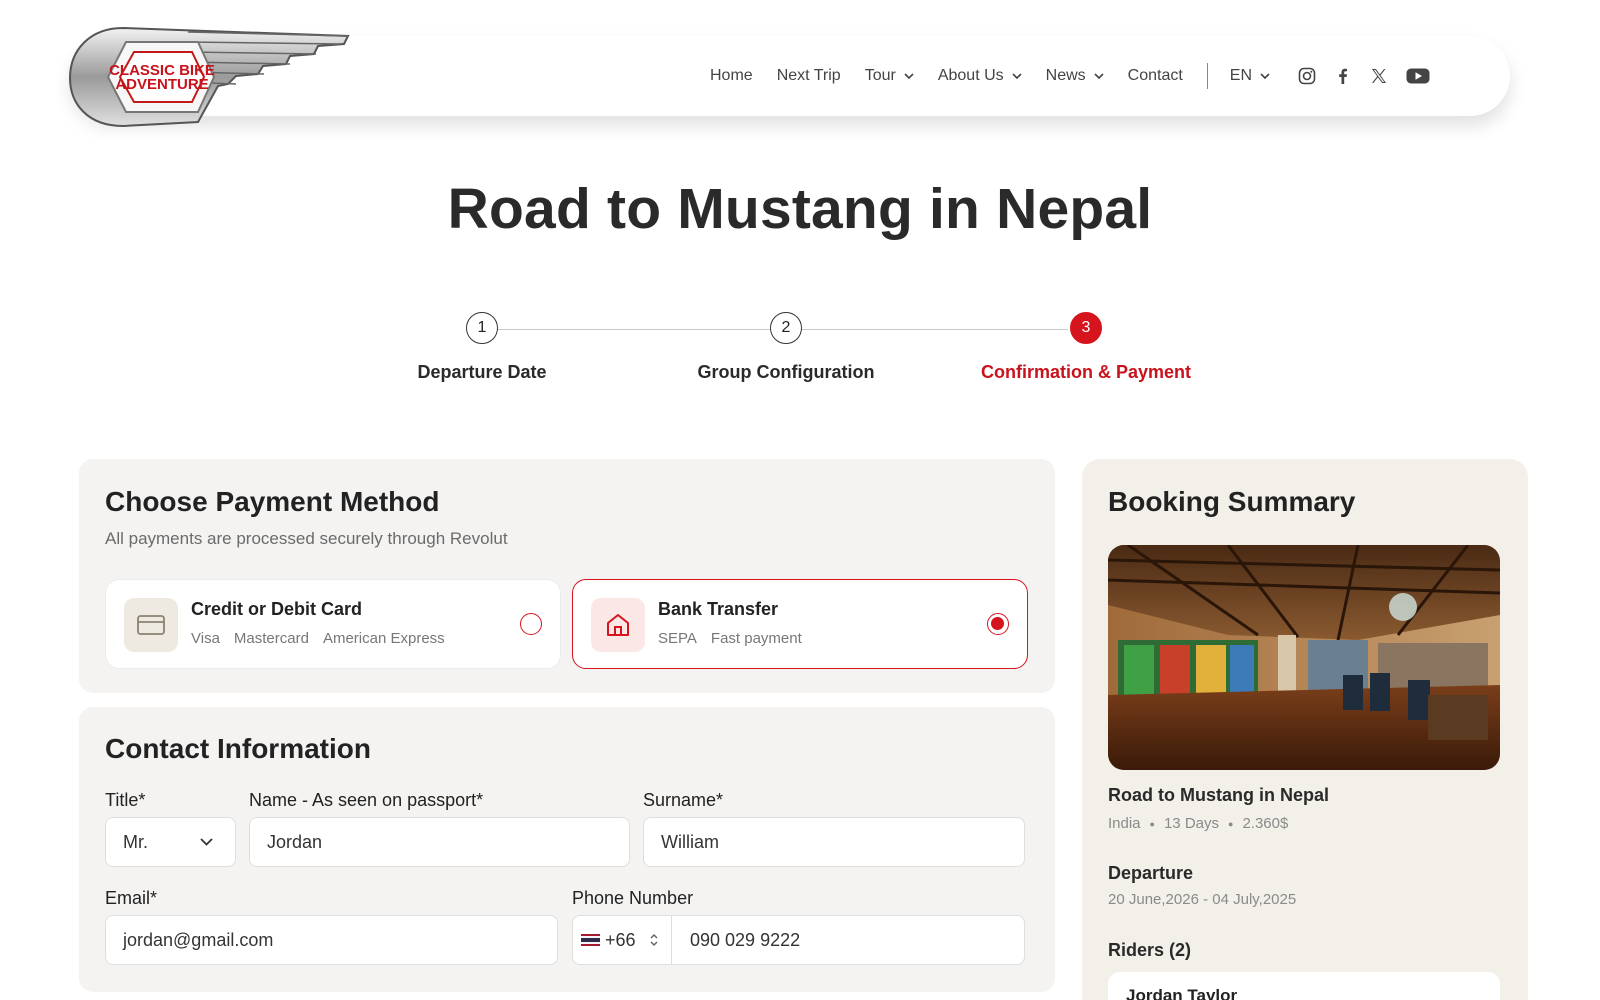  I want to click on step-label: Departure Date, so click(482, 372).